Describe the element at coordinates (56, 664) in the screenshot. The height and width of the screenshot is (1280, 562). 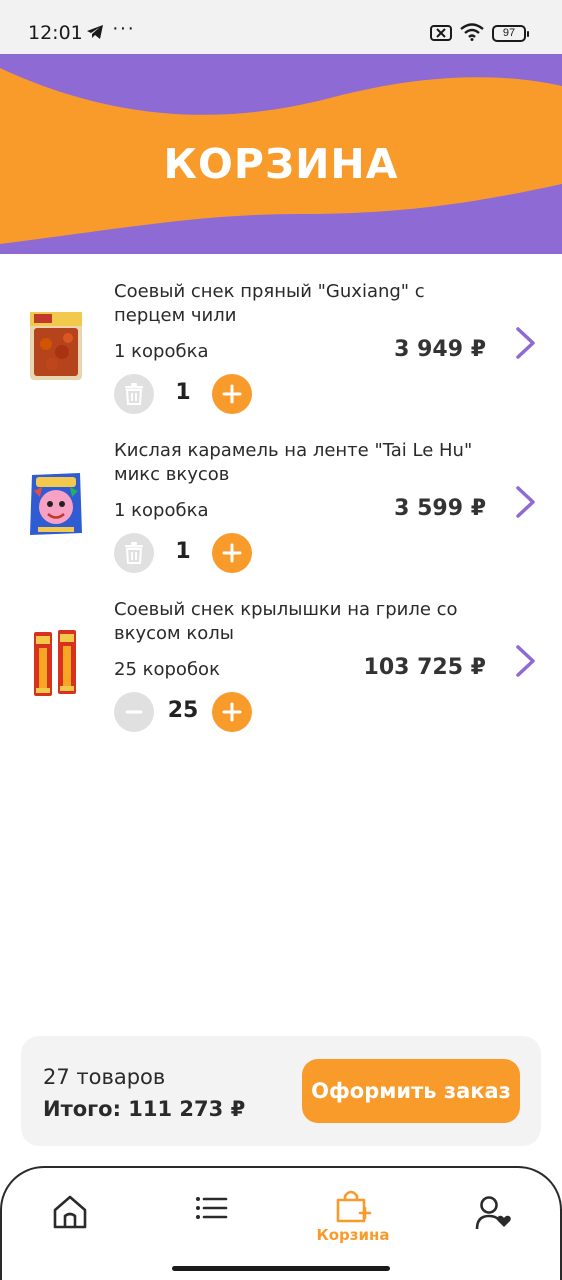
I see `product-image-soy-wings-cola` at that location.